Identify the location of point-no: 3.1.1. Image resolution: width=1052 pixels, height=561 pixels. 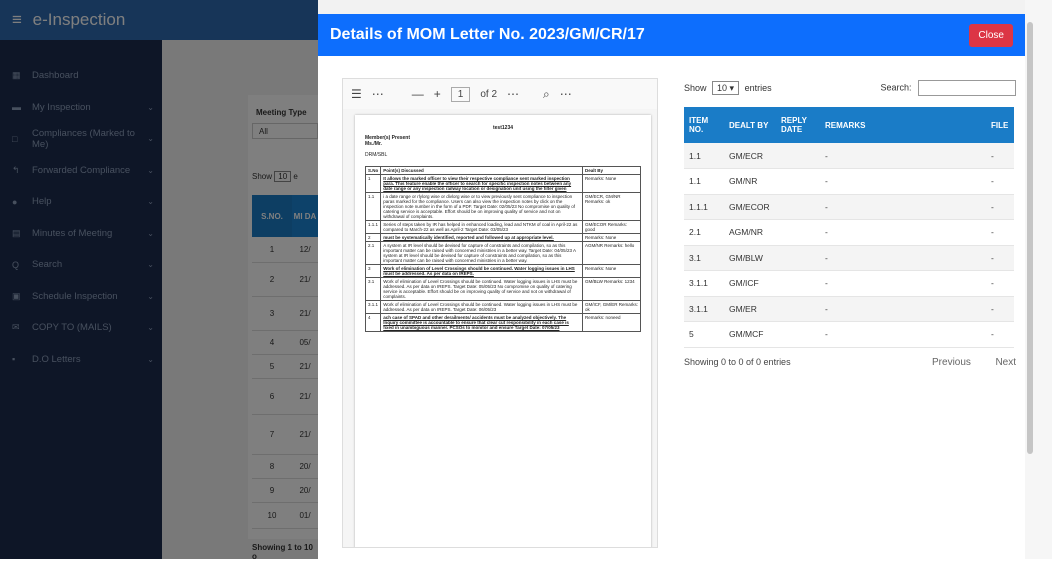
(373, 307).